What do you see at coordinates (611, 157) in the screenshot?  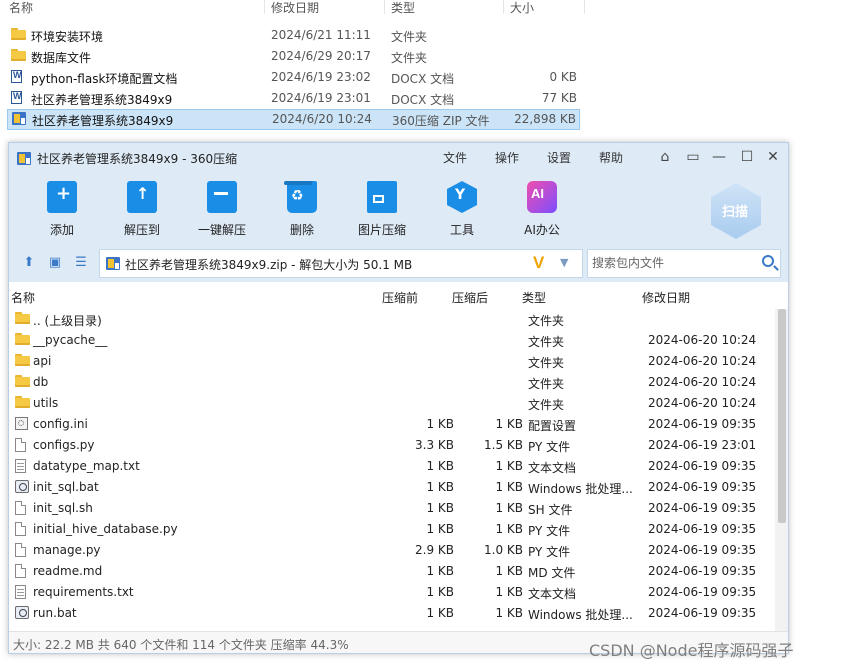 I see `menu-help: 帮助` at bounding box center [611, 157].